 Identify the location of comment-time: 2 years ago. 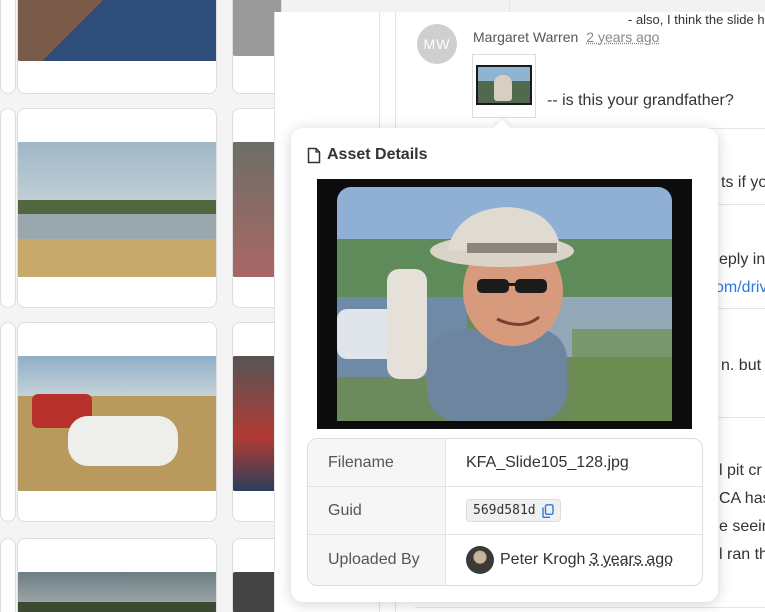
(622, 37).